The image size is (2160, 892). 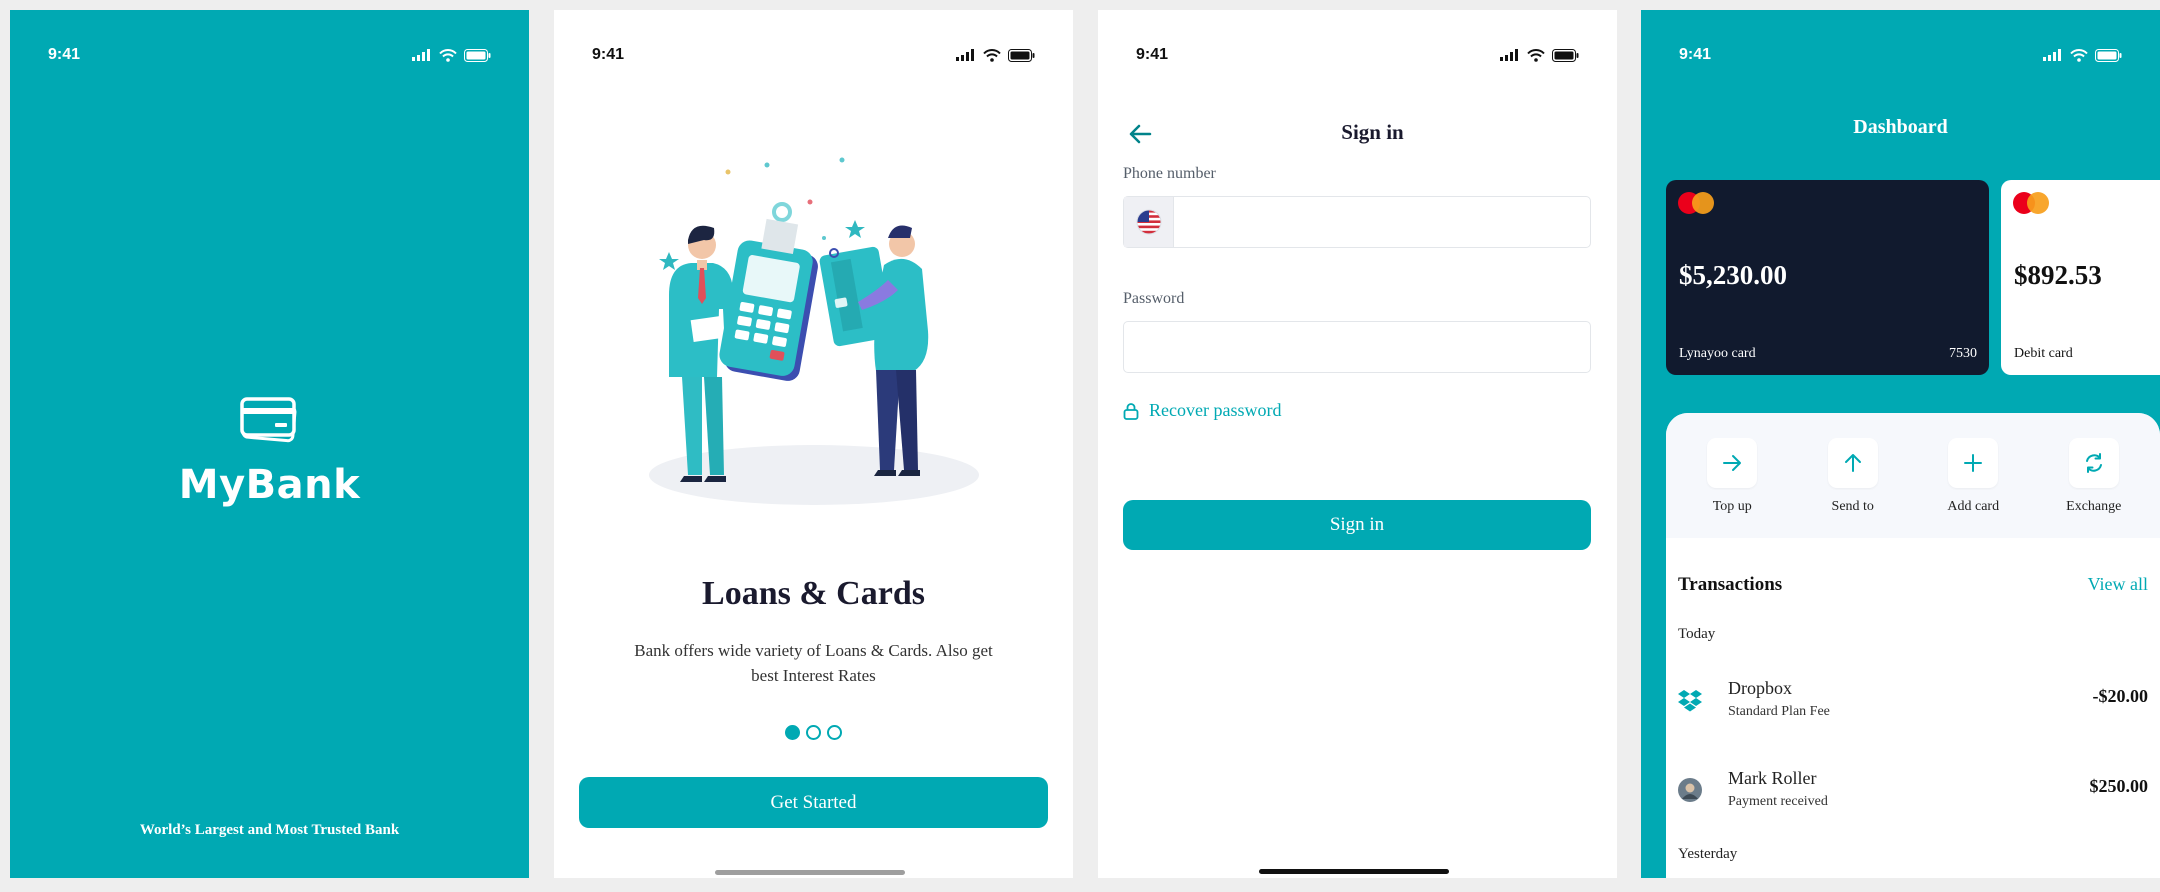 What do you see at coordinates (2118, 584) in the screenshot?
I see `view-all-link: View all` at bounding box center [2118, 584].